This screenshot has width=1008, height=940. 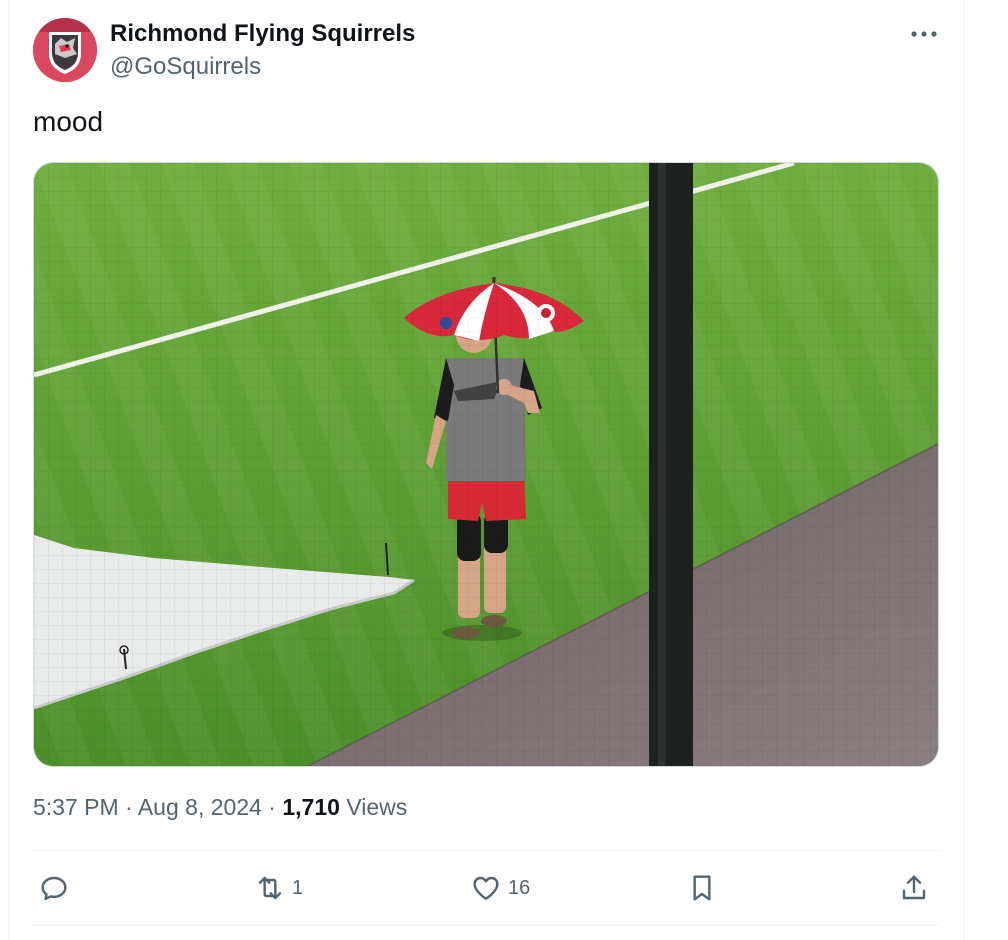 I want to click on more-horizontal-icon, so click(x=924, y=34).